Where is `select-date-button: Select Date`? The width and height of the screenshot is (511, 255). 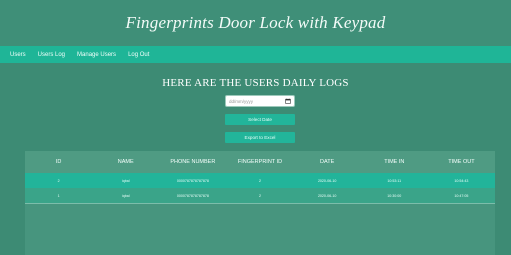 select-date-button: Select Date is located at coordinates (260, 119).